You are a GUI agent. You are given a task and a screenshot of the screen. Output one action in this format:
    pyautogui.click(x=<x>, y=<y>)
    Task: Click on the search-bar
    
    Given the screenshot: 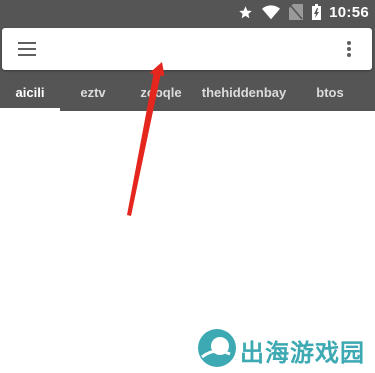 What is the action you would take?
    pyautogui.click(x=187, y=49)
    